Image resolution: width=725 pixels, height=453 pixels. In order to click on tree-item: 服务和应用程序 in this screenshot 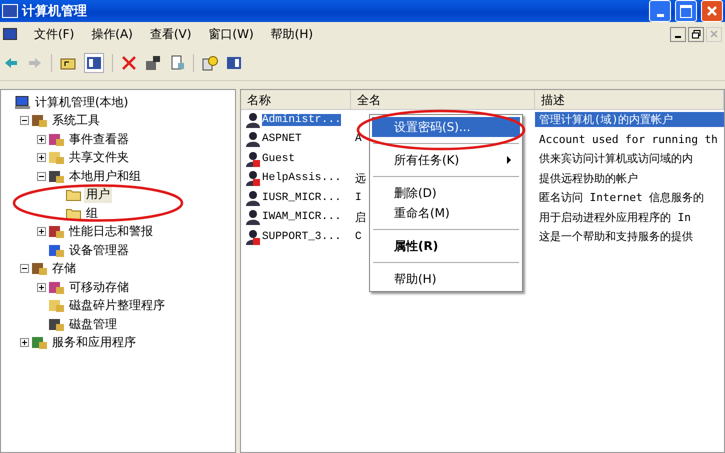, I will do `click(94, 343)`.